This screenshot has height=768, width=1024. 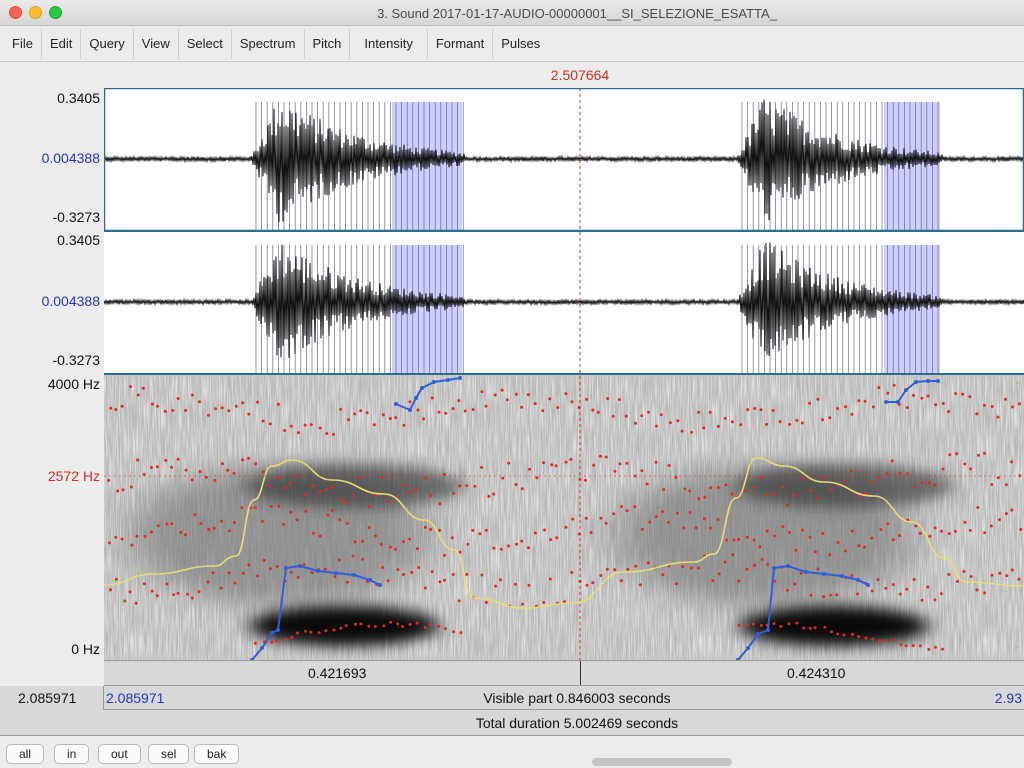 I want to click on horizontal-scroll-thumb, so click(x=662, y=762).